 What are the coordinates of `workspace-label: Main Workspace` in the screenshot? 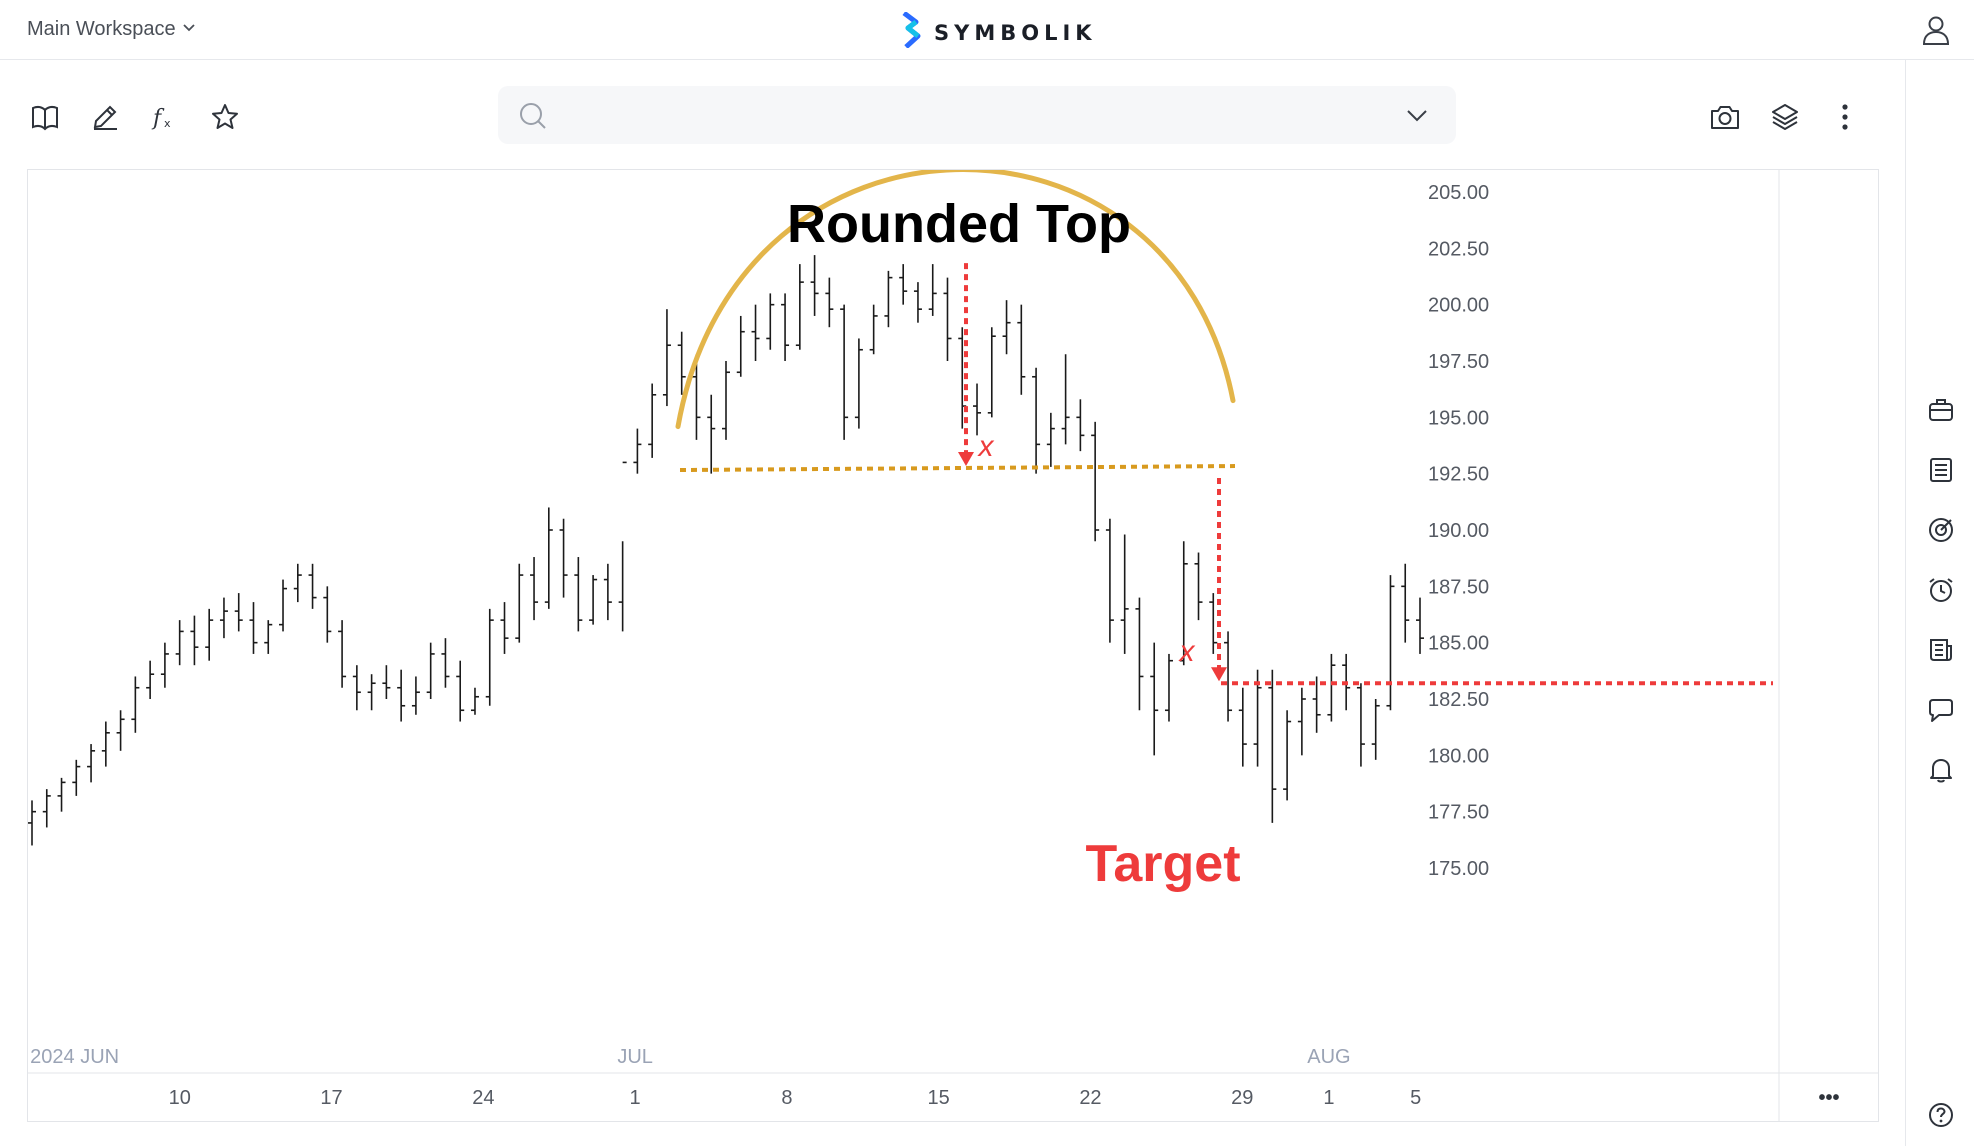 It's located at (101, 29).